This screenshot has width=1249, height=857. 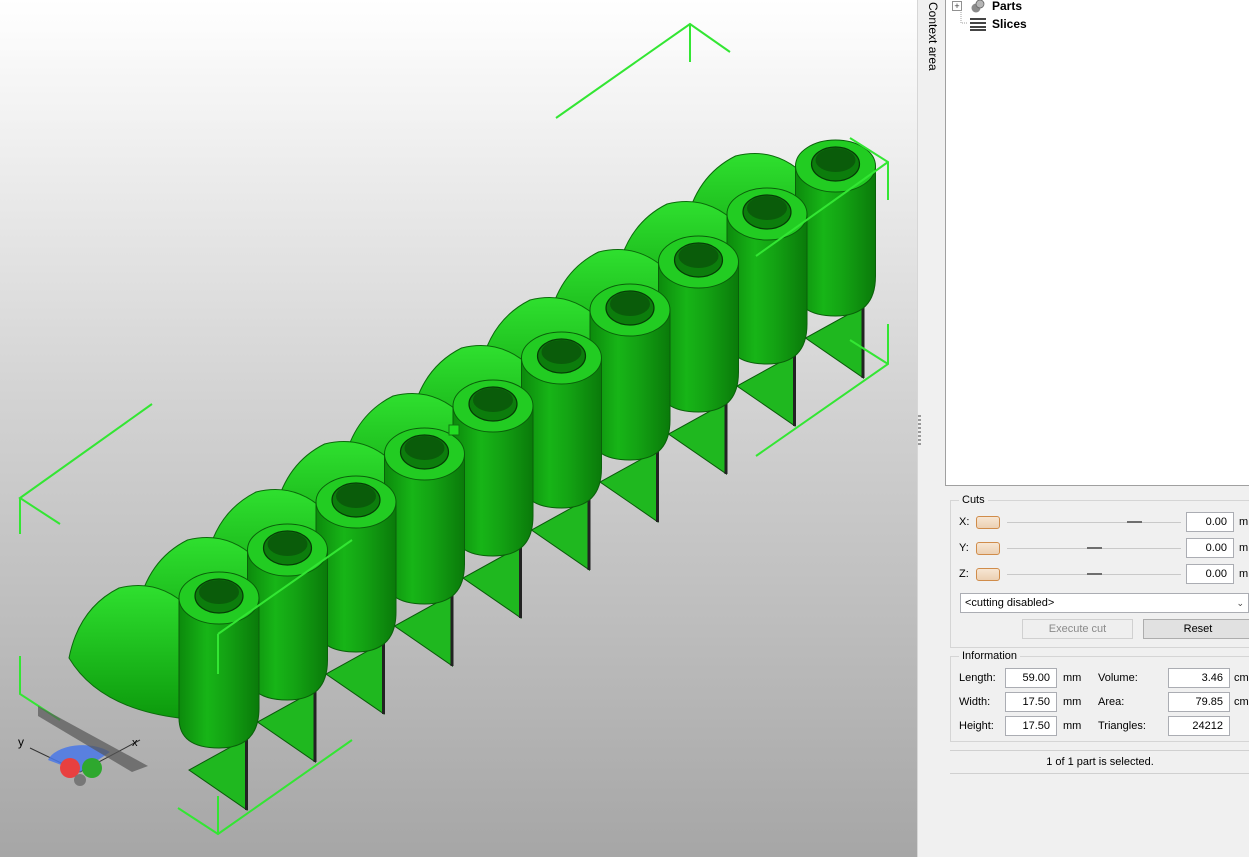 What do you see at coordinates (1241, 702) in the screenshot?
I see `area-unit: cm` at bounding box center [1241, 702].